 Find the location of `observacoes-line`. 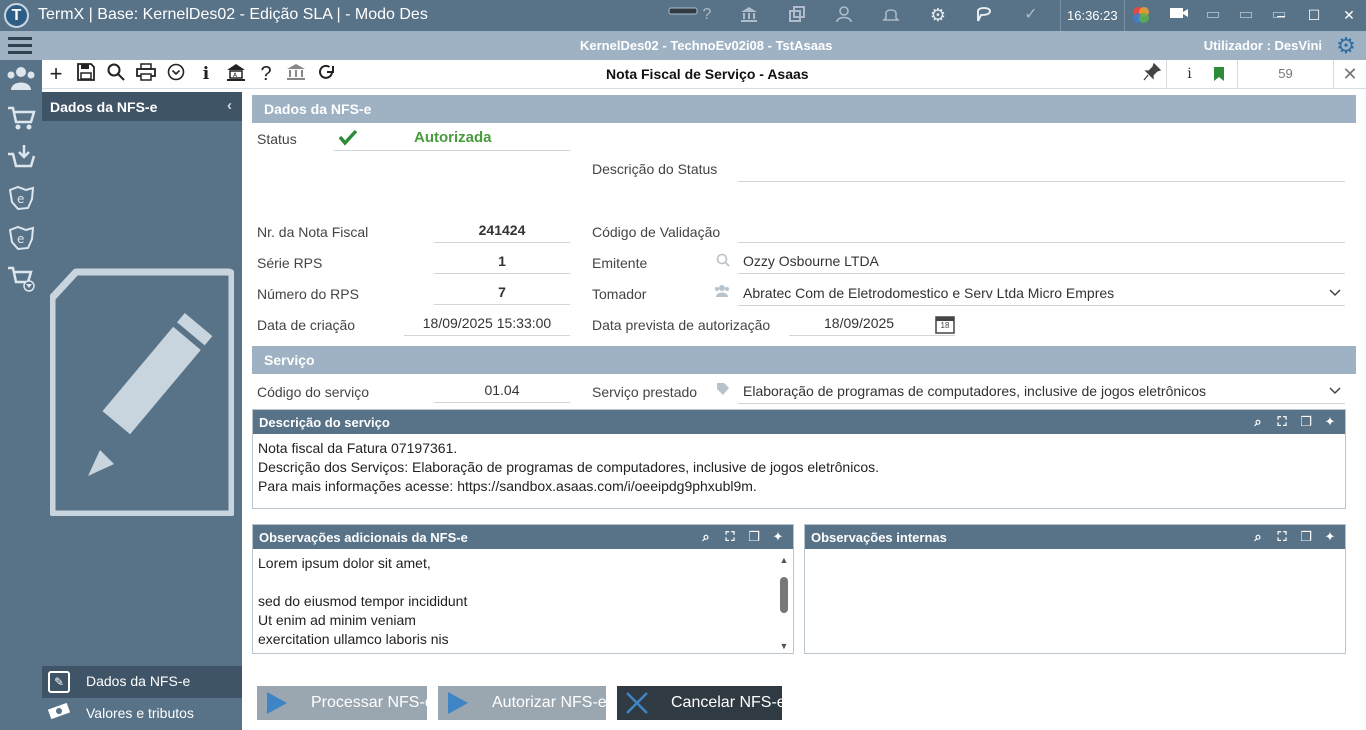

observacoes-line is located at coordinates (523, 582).